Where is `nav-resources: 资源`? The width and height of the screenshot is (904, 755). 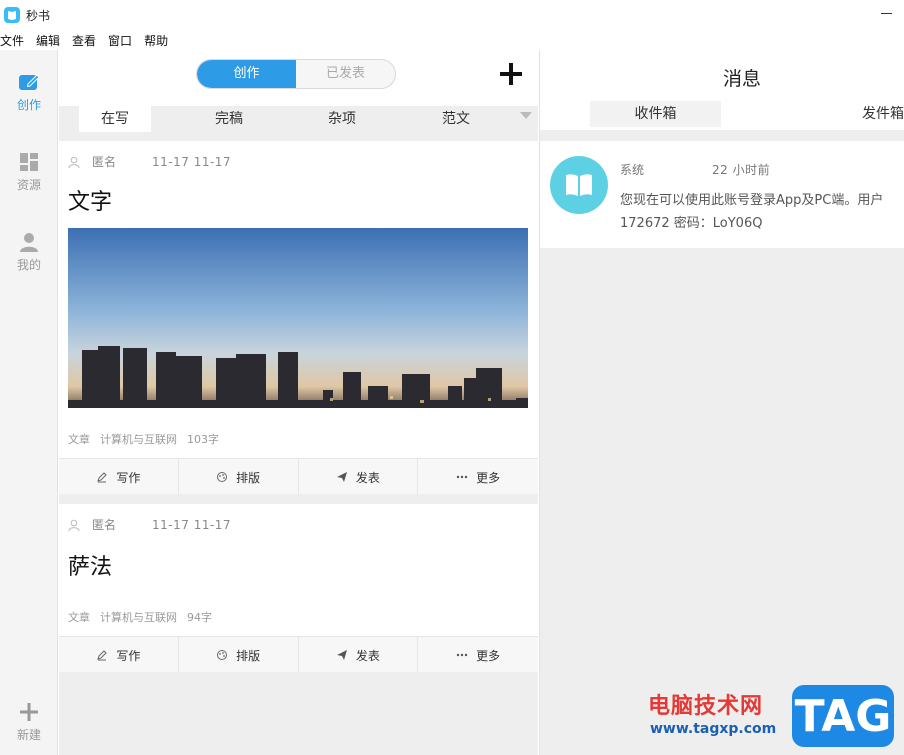
nav-resources: 资源 is located at coordinates (29, 172).